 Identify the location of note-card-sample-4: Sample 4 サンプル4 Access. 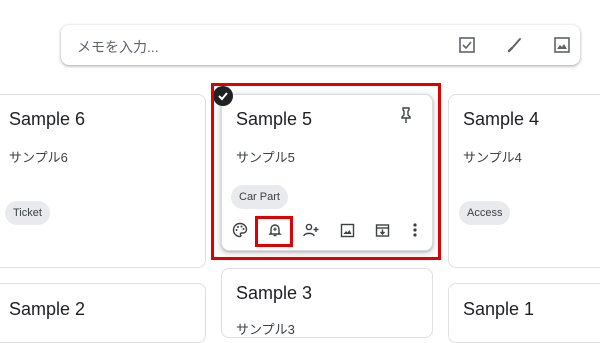
(524, 181).